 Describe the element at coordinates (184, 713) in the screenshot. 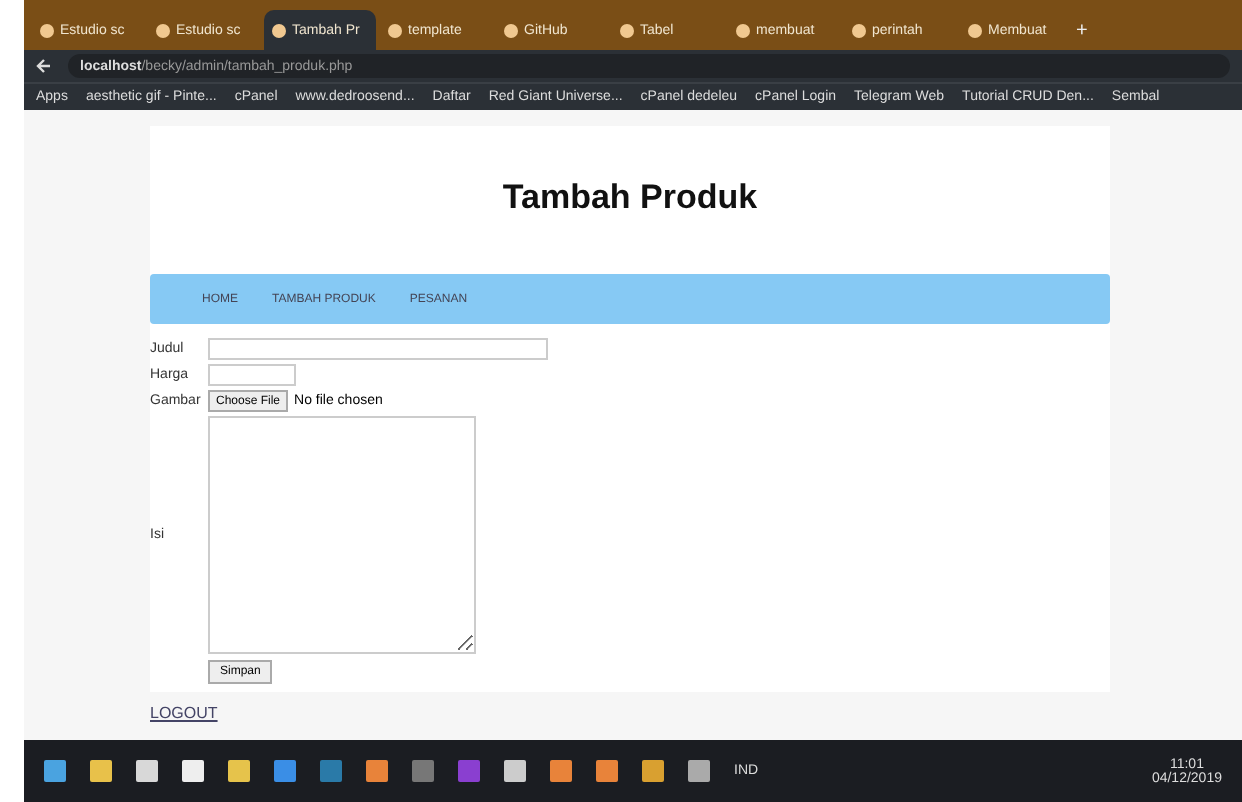

I see `logout-link: LOGOUT` at that location.